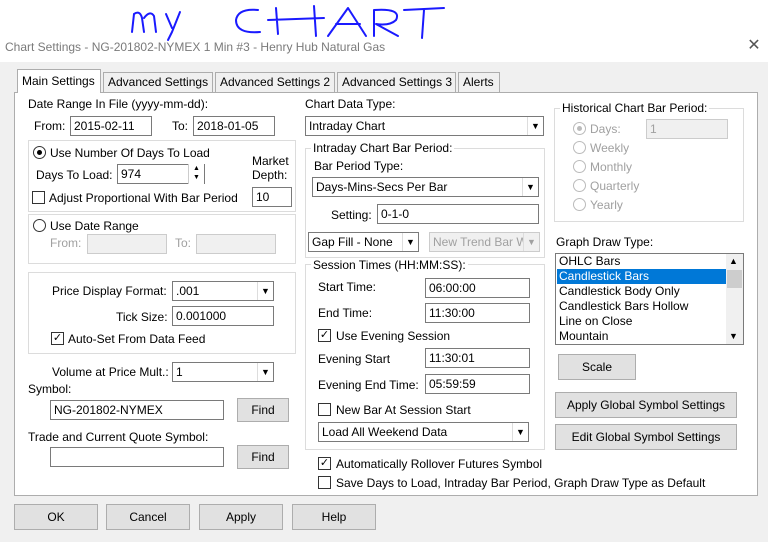  What do you see at coordinates (288, 23) in the screenshot?
I see `handwritten-scribble` at bounding box center [288, 23].